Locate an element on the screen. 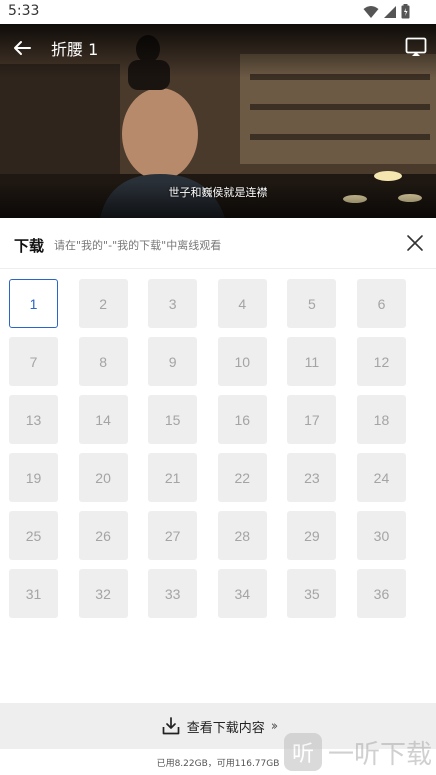 This screenshot has height=775, width=436. status-time: 5:33 is located at coordinates (24, 11).